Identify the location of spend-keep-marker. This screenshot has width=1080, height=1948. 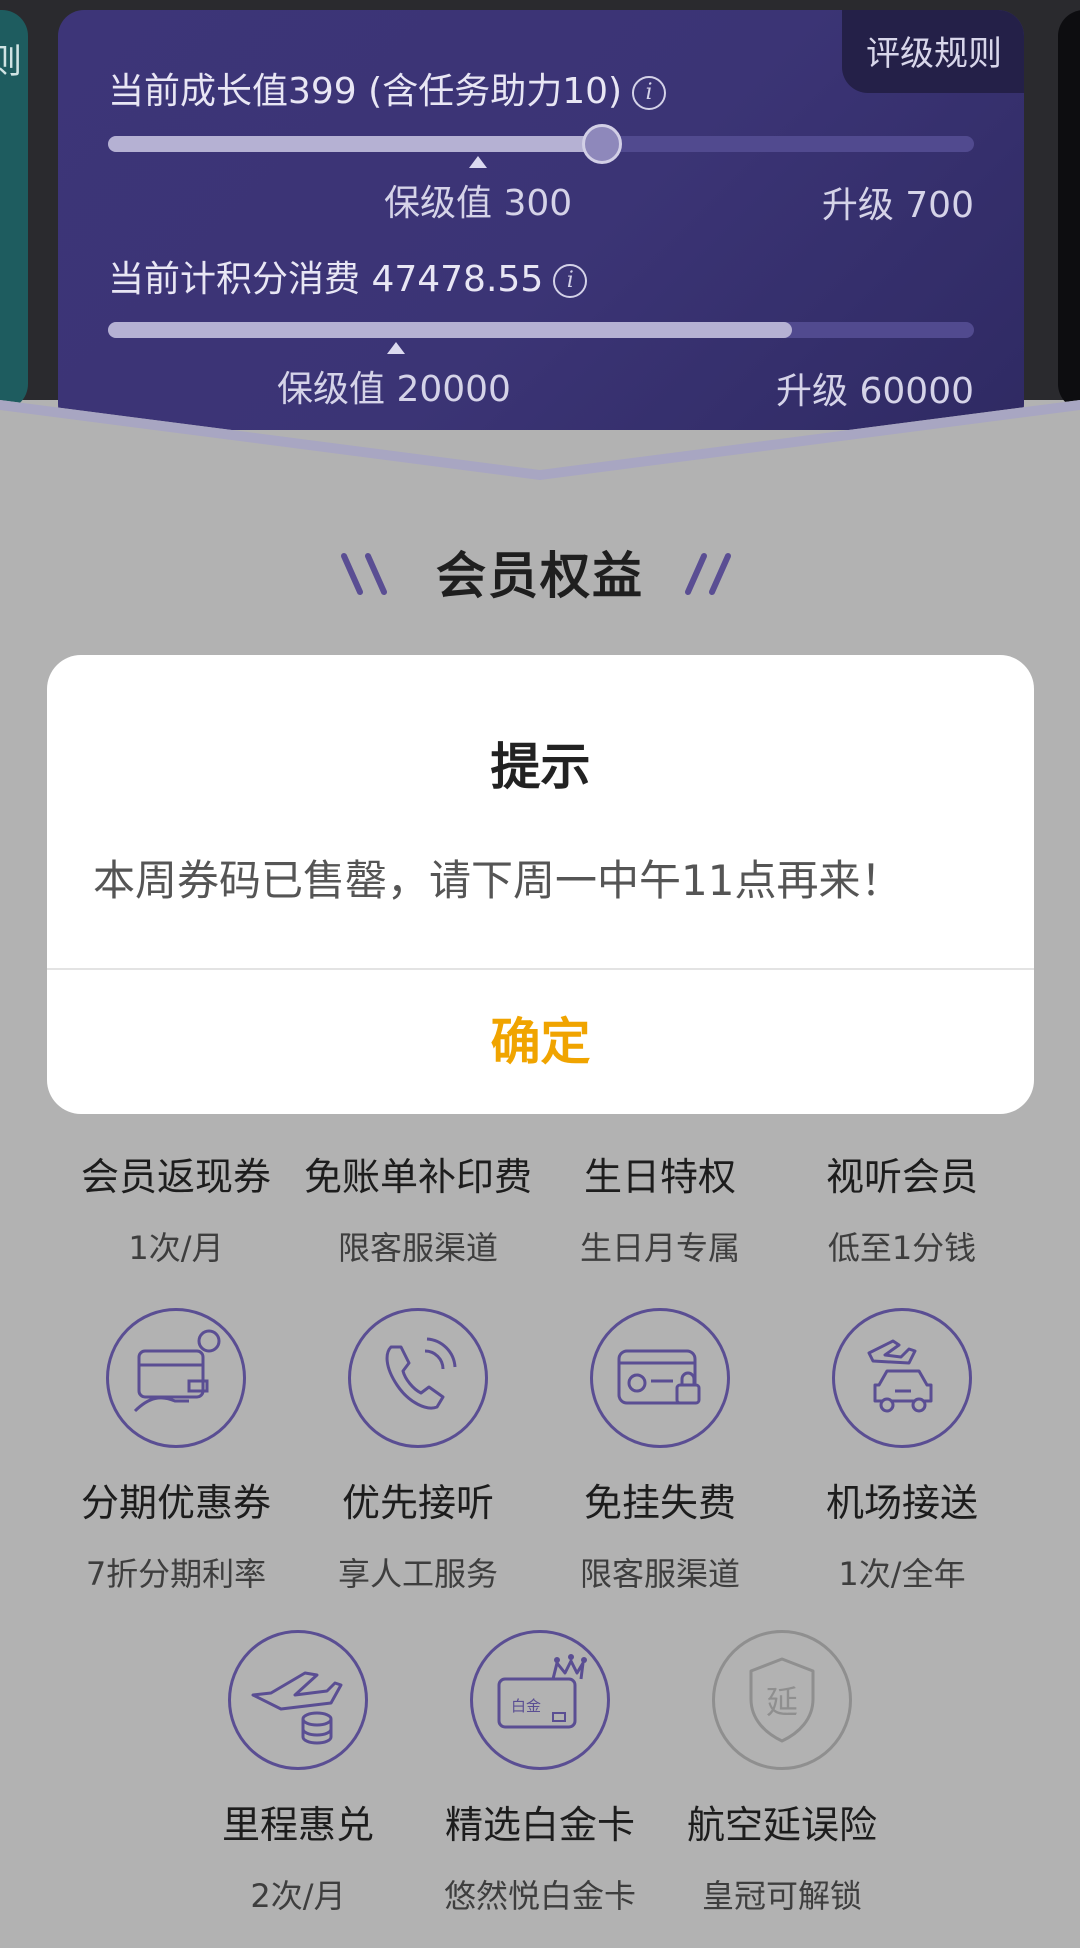
(396, 348).